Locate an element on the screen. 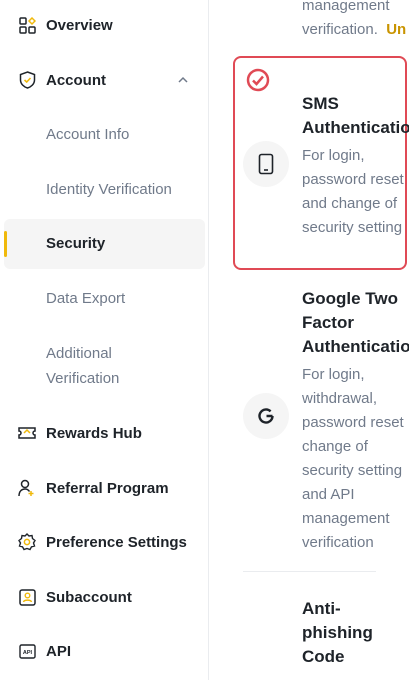 The height and width of the screenshot is (680, 409). sidebar-item-referral-program: Referral Program is located at coordinates (102, 488).